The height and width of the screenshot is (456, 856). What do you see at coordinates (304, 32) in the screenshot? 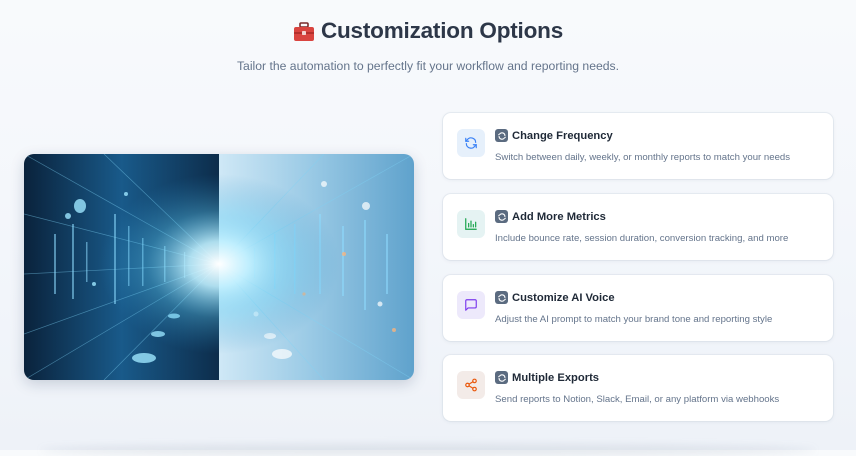
I see `toolbox-icon` at bounding box center [304, 32].